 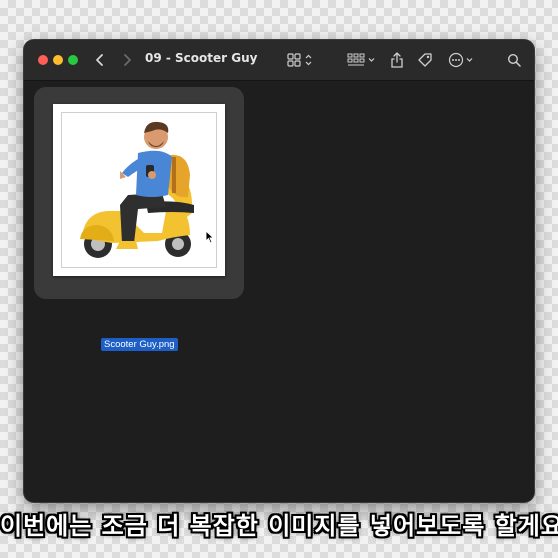 I want to click on icon-view-icon, so click(x=301, y=60).